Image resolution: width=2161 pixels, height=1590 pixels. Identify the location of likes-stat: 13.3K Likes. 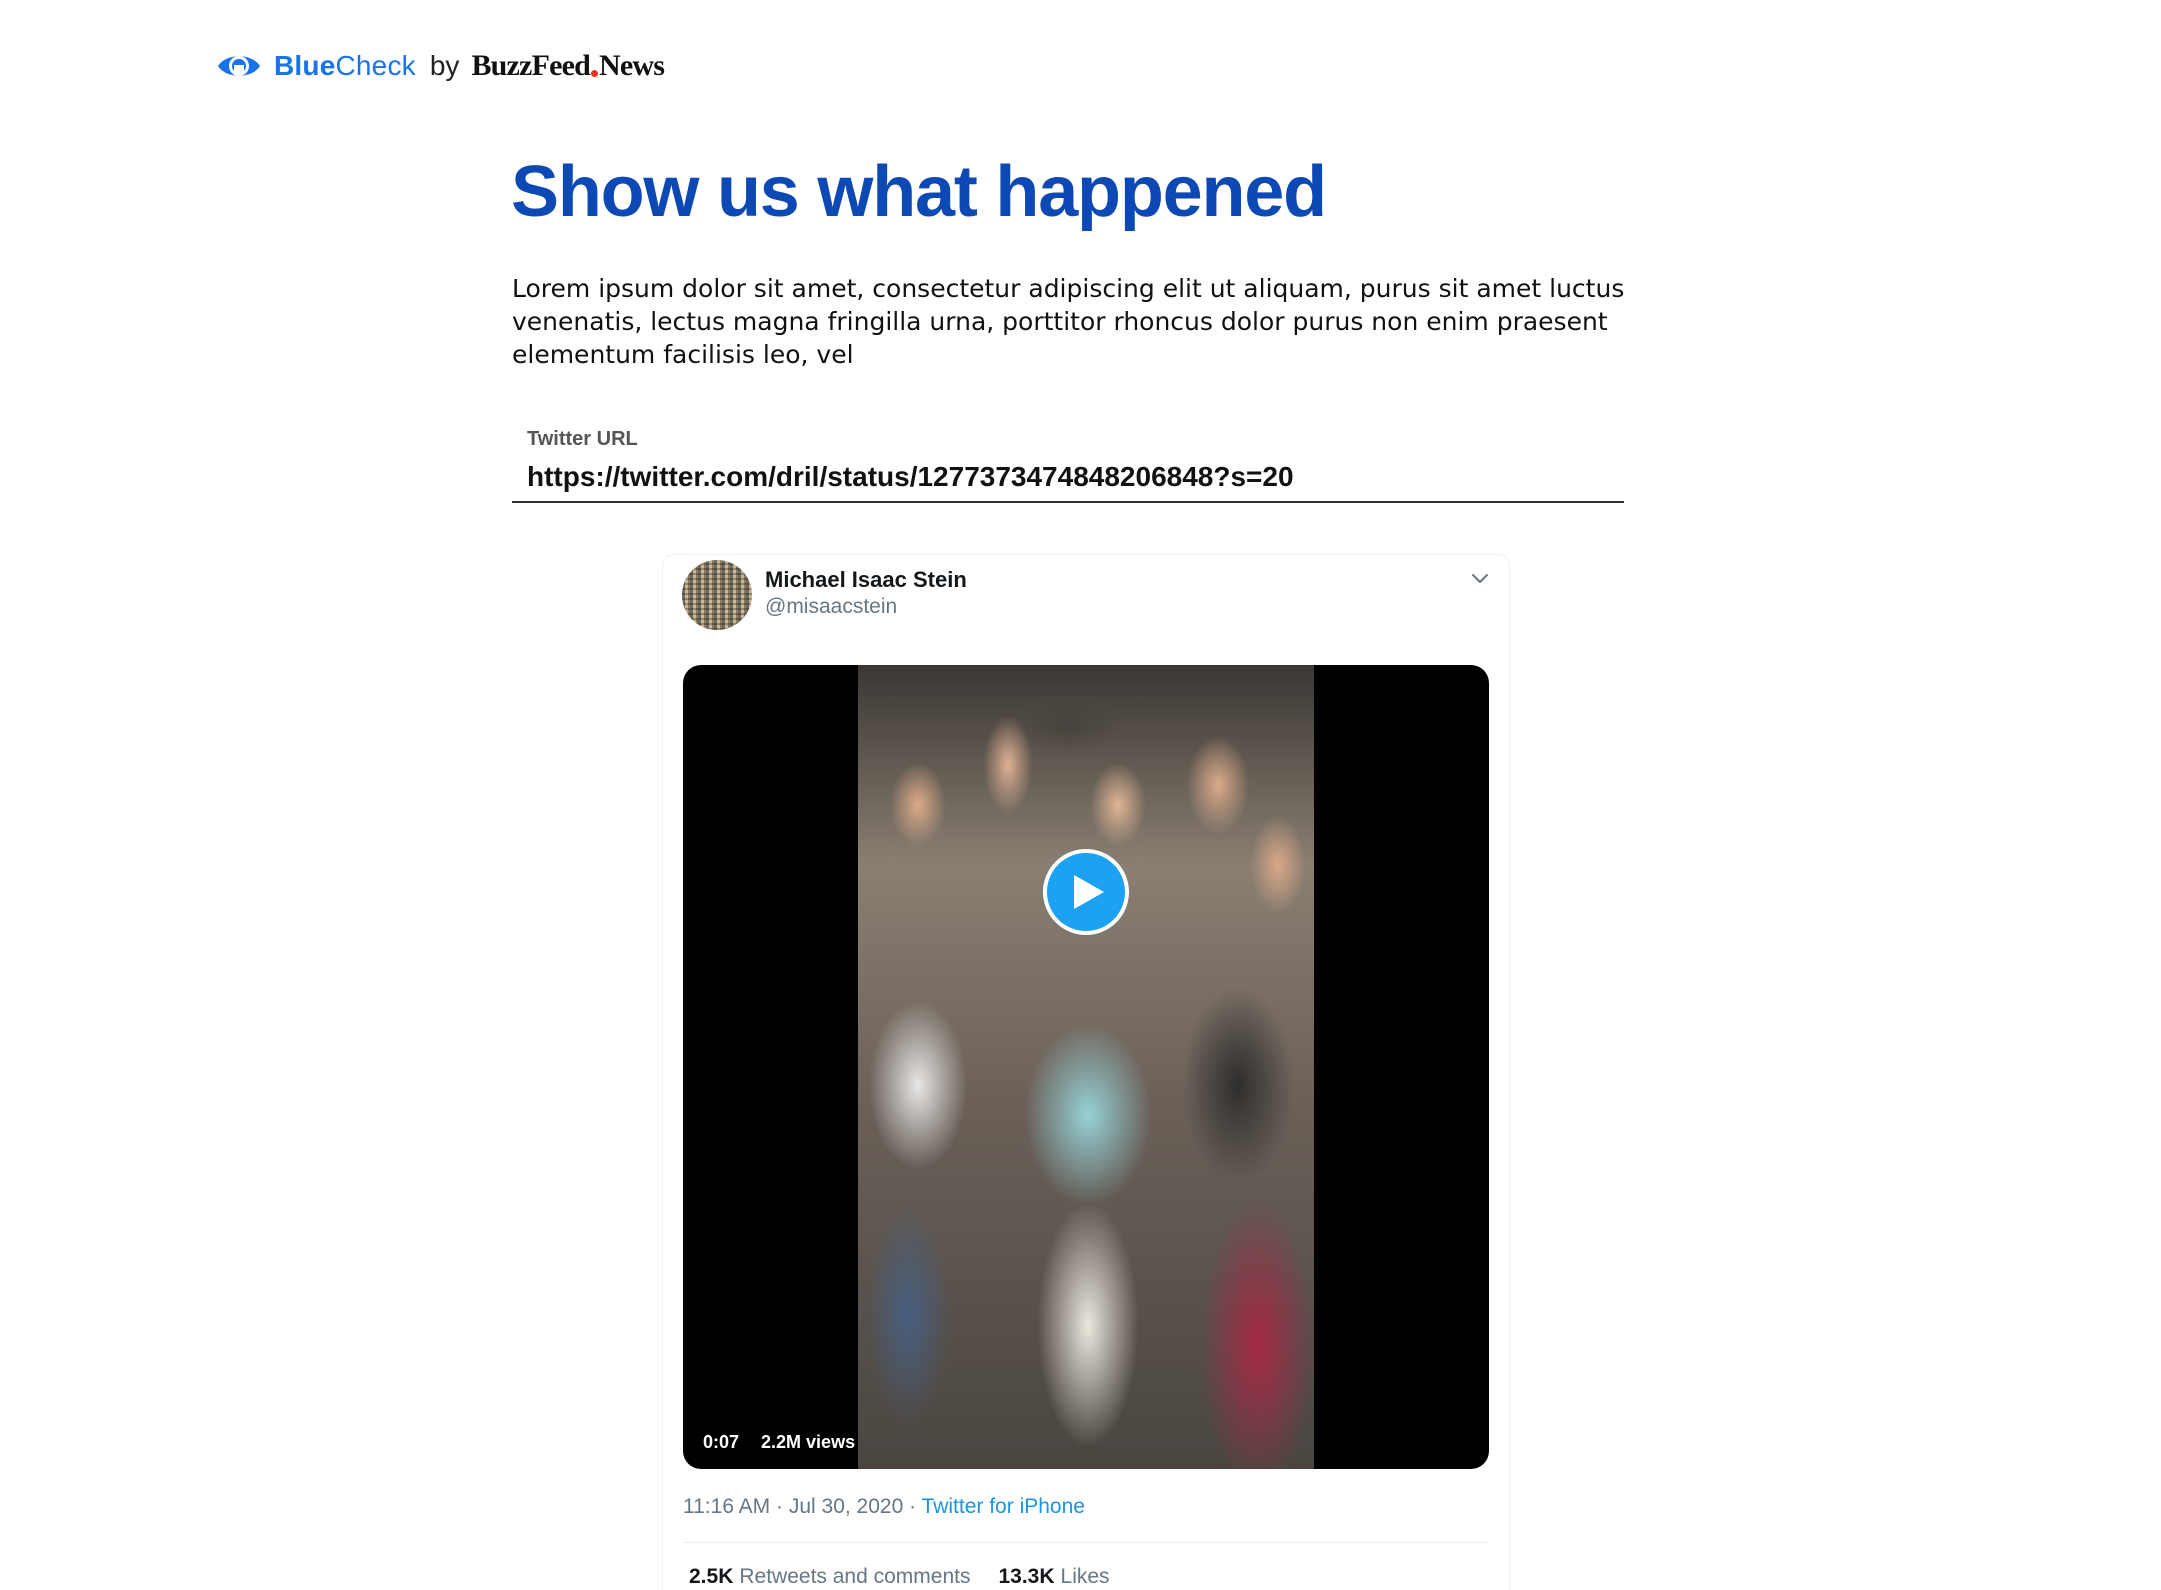
(1053, 1577).